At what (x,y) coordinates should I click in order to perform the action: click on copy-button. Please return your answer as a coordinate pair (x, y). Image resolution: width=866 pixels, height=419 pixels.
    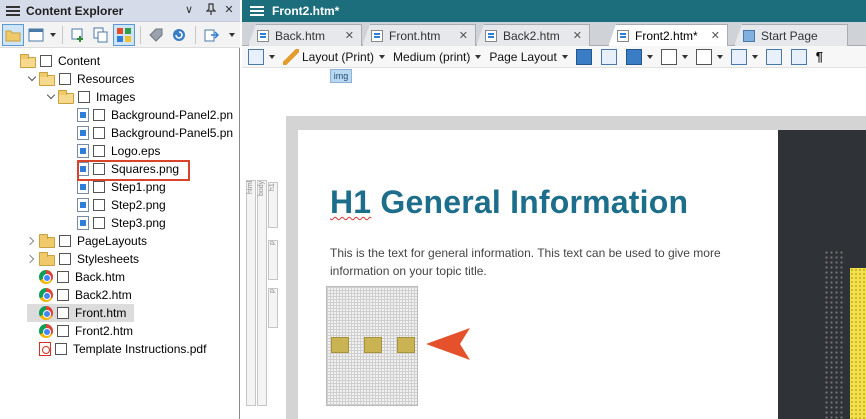
    Looking at the image, I should click on (101, 35).